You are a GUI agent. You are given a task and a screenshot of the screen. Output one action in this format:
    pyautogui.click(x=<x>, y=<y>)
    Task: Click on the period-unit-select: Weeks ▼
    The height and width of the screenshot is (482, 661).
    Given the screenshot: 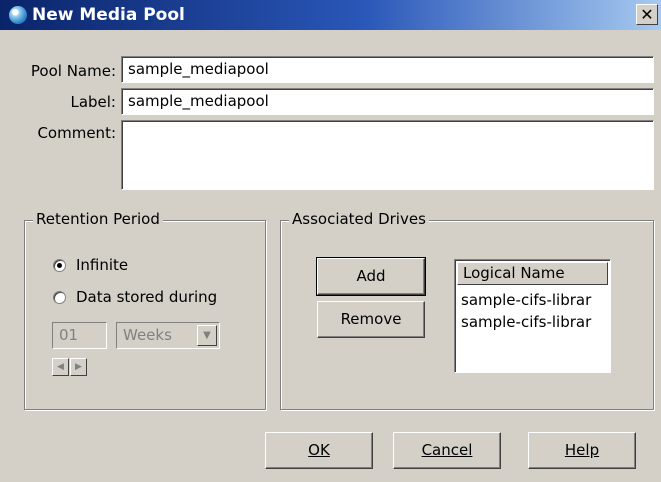 What is the action you would take?
    pyautogui.click(x=168, y=335)
    